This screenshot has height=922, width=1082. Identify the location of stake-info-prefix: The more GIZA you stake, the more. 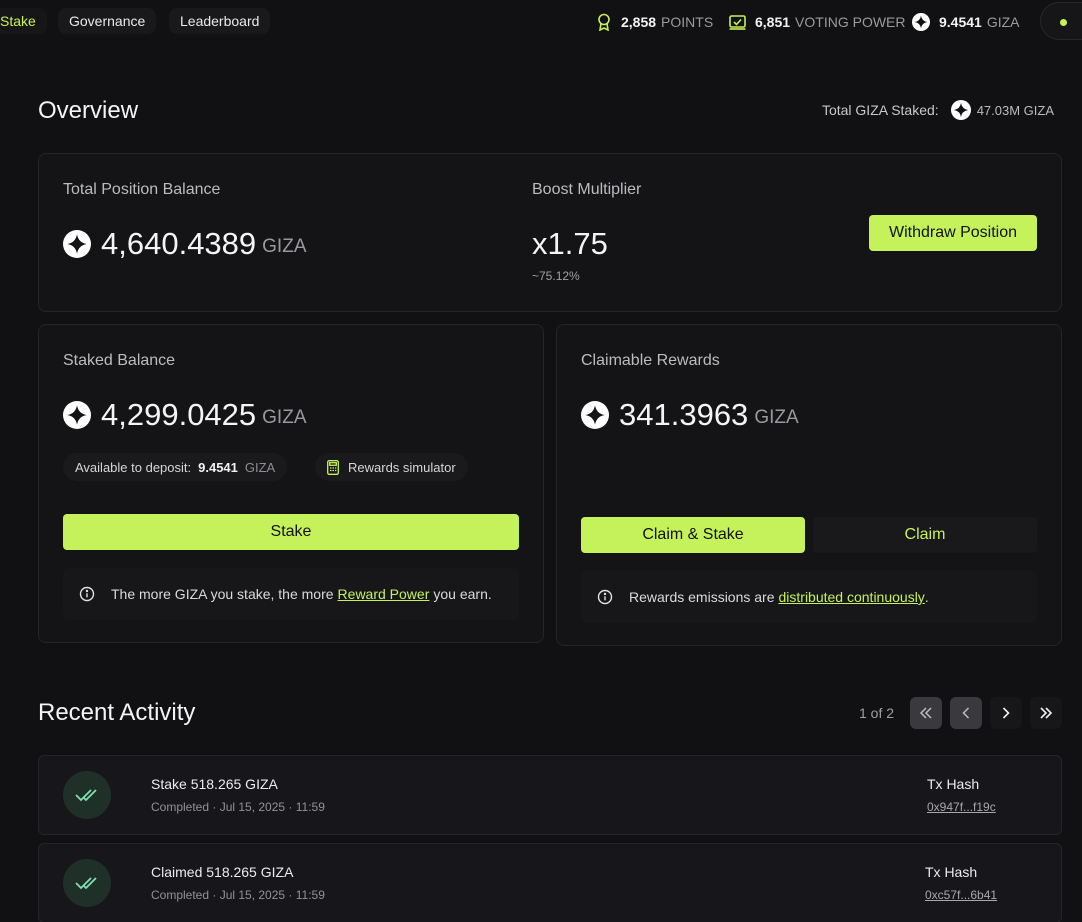
(222, 594).